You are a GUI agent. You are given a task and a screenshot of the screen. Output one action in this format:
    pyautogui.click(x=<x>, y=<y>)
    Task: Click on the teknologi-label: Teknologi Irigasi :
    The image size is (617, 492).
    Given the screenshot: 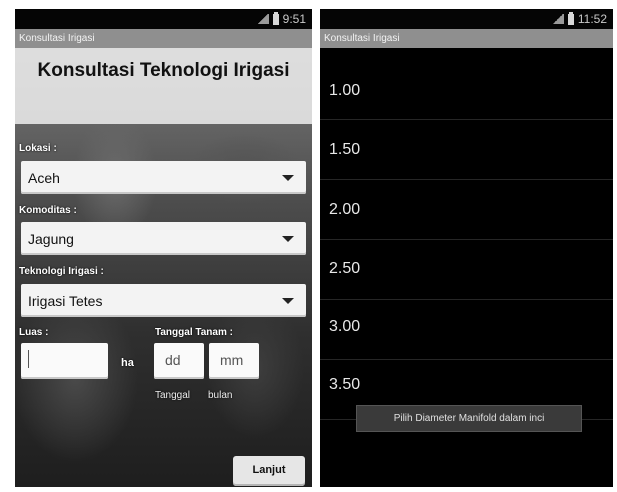 What is the action you would take?
    pyautogui.click(x=61, y=271)
    